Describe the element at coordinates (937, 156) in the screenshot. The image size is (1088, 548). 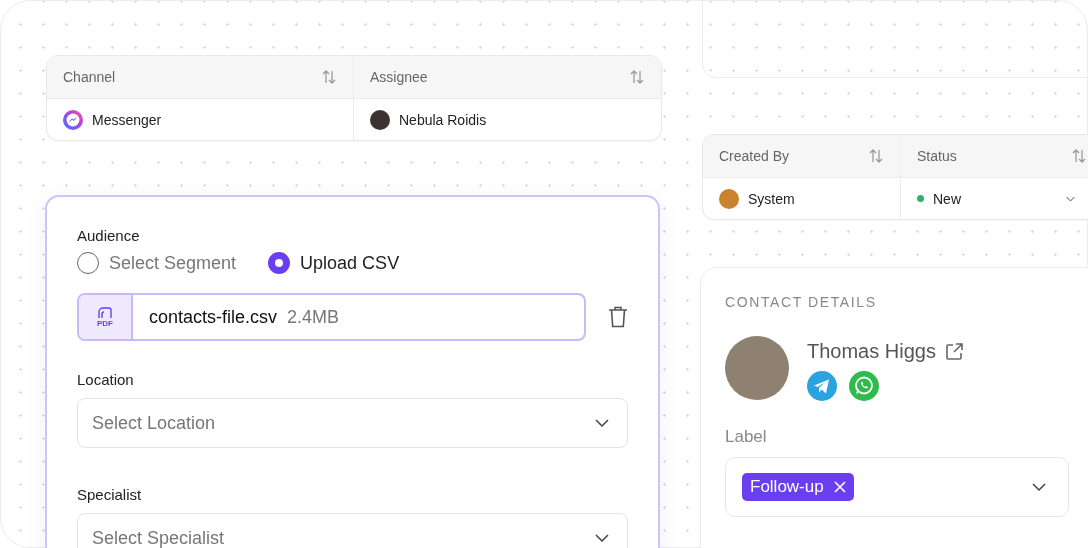
I see `column-title: Status` at that location.